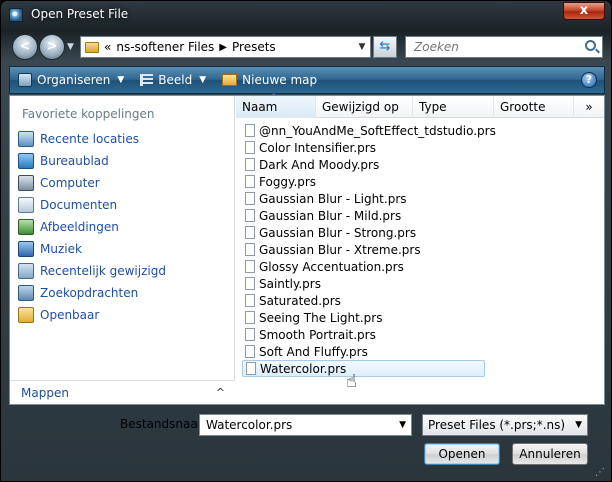  Describe the element at coordinates (364, 107) in the screenshot. I see `column-header-date: Gewijzigd op` at that location.